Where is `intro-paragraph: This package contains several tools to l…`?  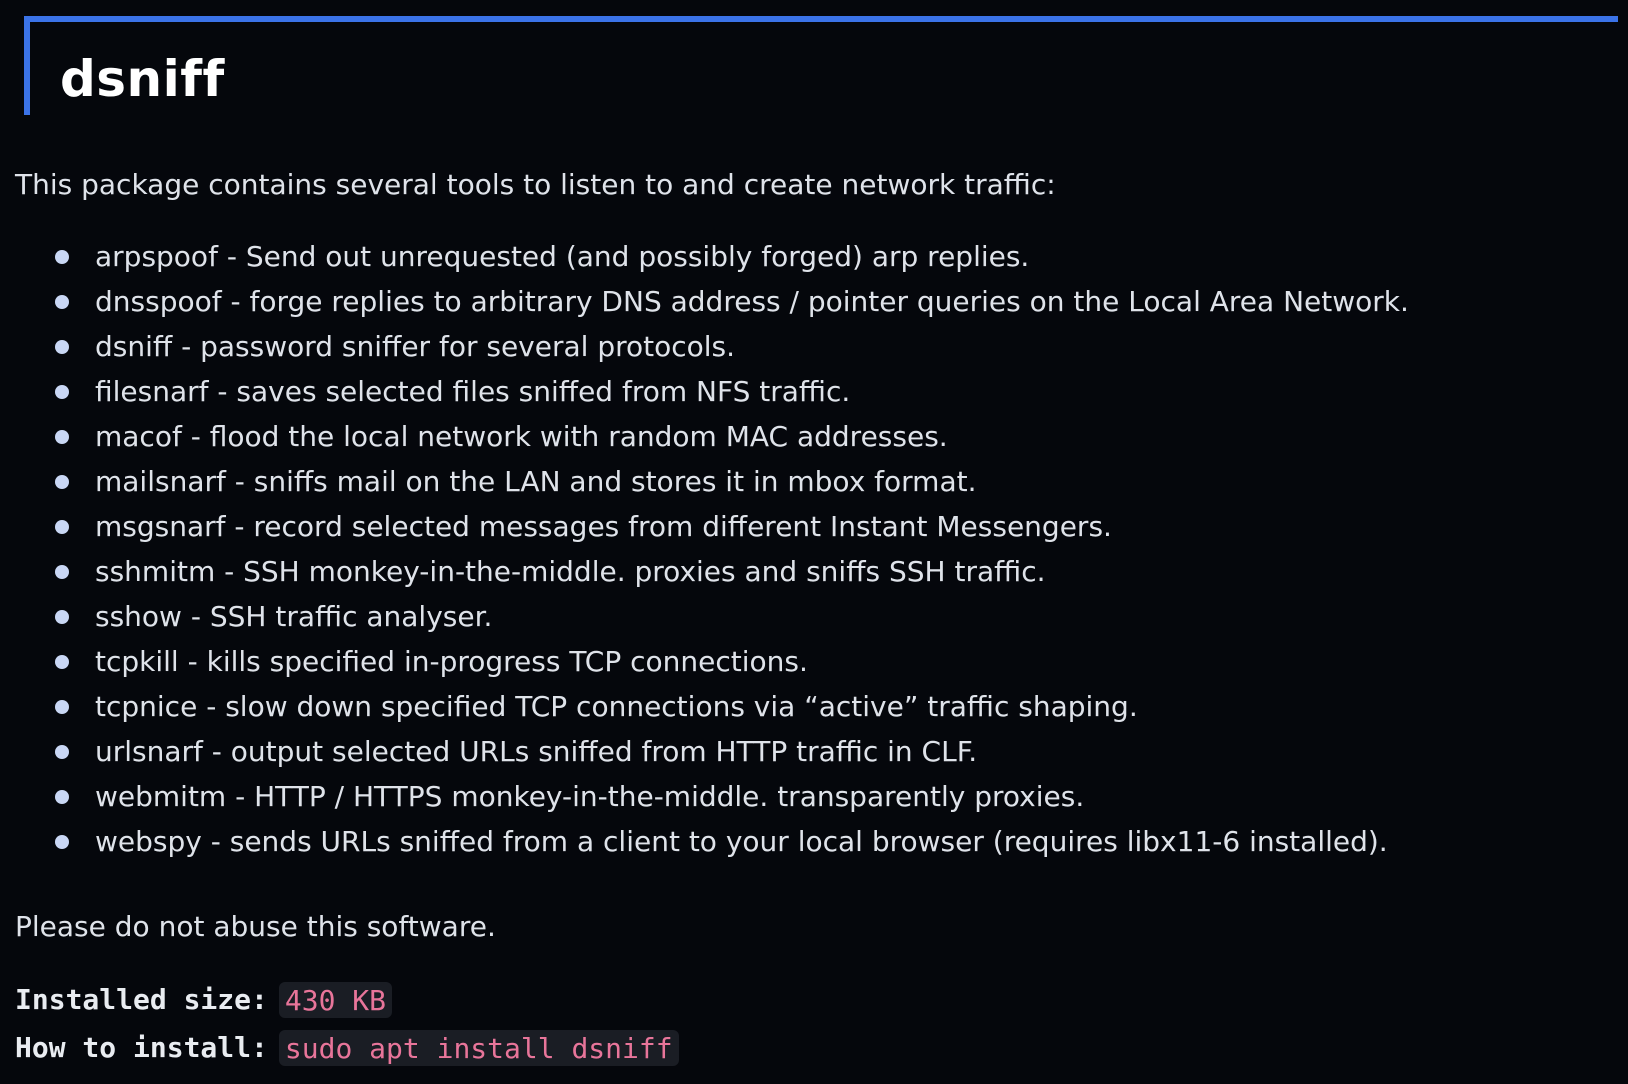 intro-paragraph: This package contains several tools to l… is located at coordinates (535, 184).